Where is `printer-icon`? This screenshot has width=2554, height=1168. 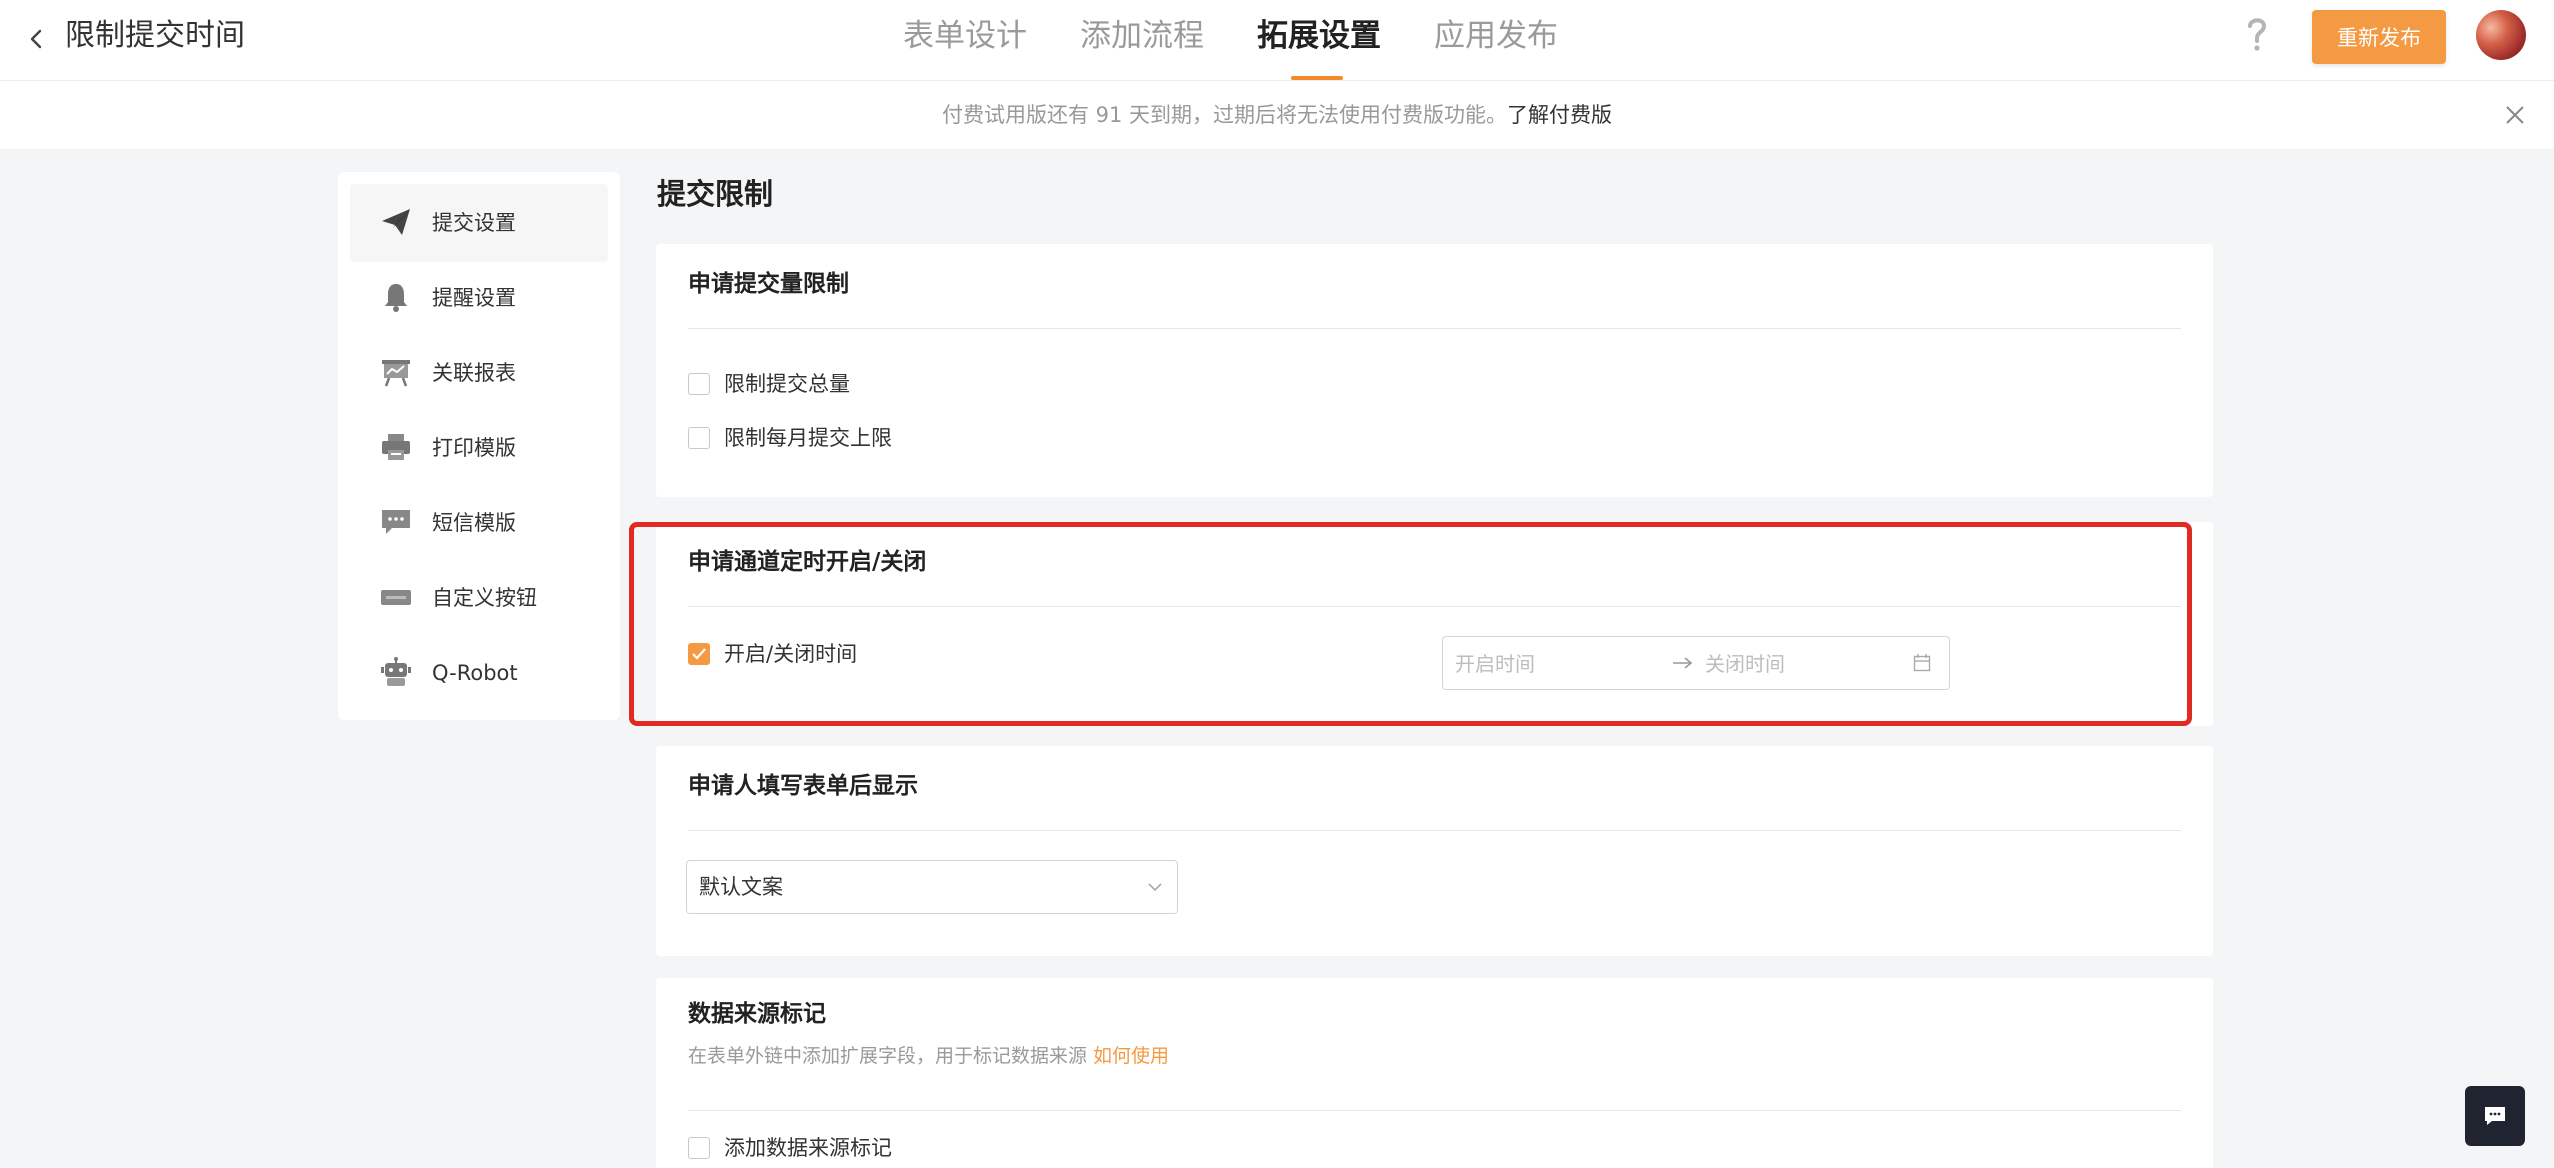 printer-icon is located at coordinates (396, 447).